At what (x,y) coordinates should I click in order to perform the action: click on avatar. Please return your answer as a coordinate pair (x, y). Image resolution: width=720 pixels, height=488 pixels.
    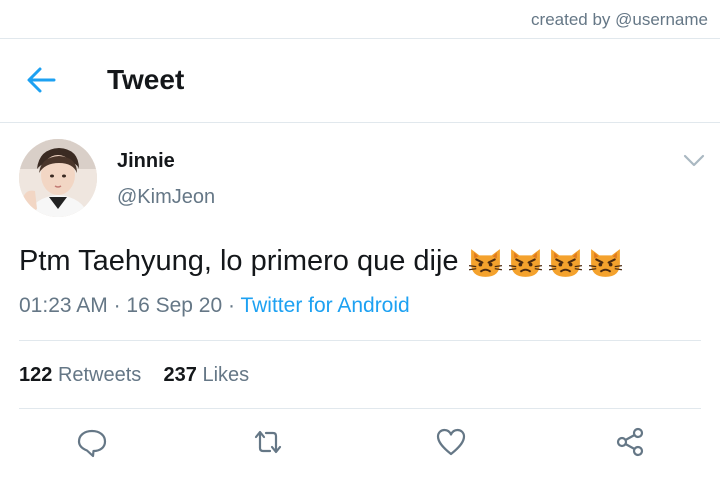
    Looking at the image, I should click on (58, 178).